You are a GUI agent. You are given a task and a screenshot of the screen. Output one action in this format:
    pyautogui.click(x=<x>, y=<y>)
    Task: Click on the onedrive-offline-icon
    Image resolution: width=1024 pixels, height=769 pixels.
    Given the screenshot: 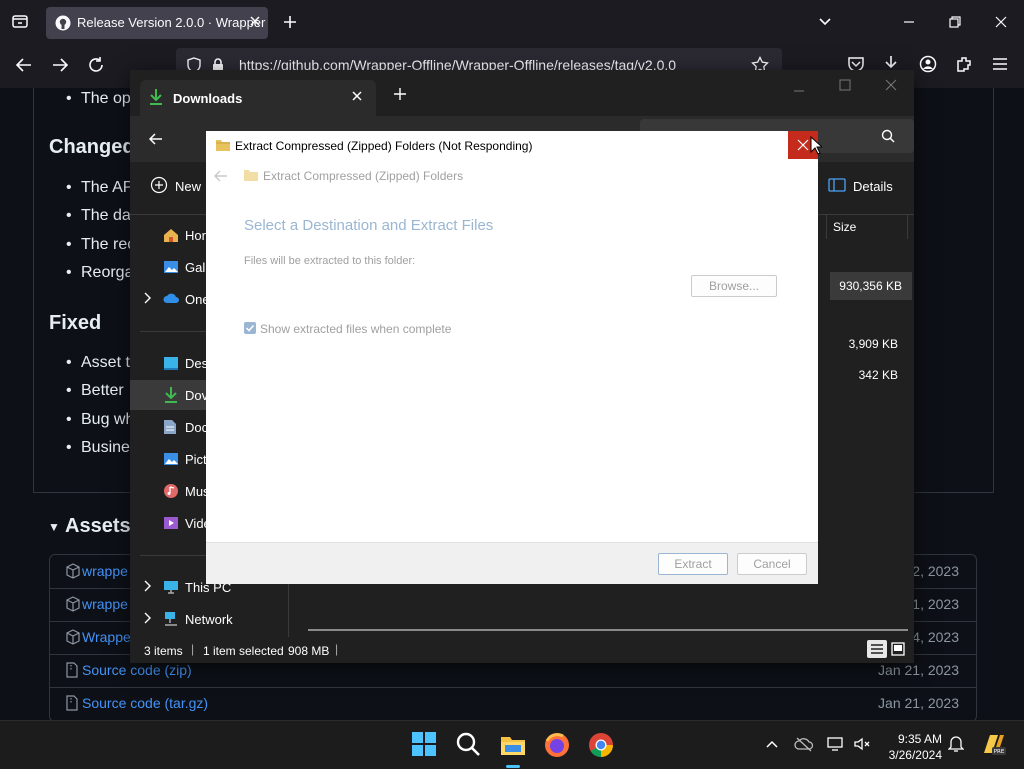 What is the action you would take?
    pyautogui.click(x=804, y=744)
    